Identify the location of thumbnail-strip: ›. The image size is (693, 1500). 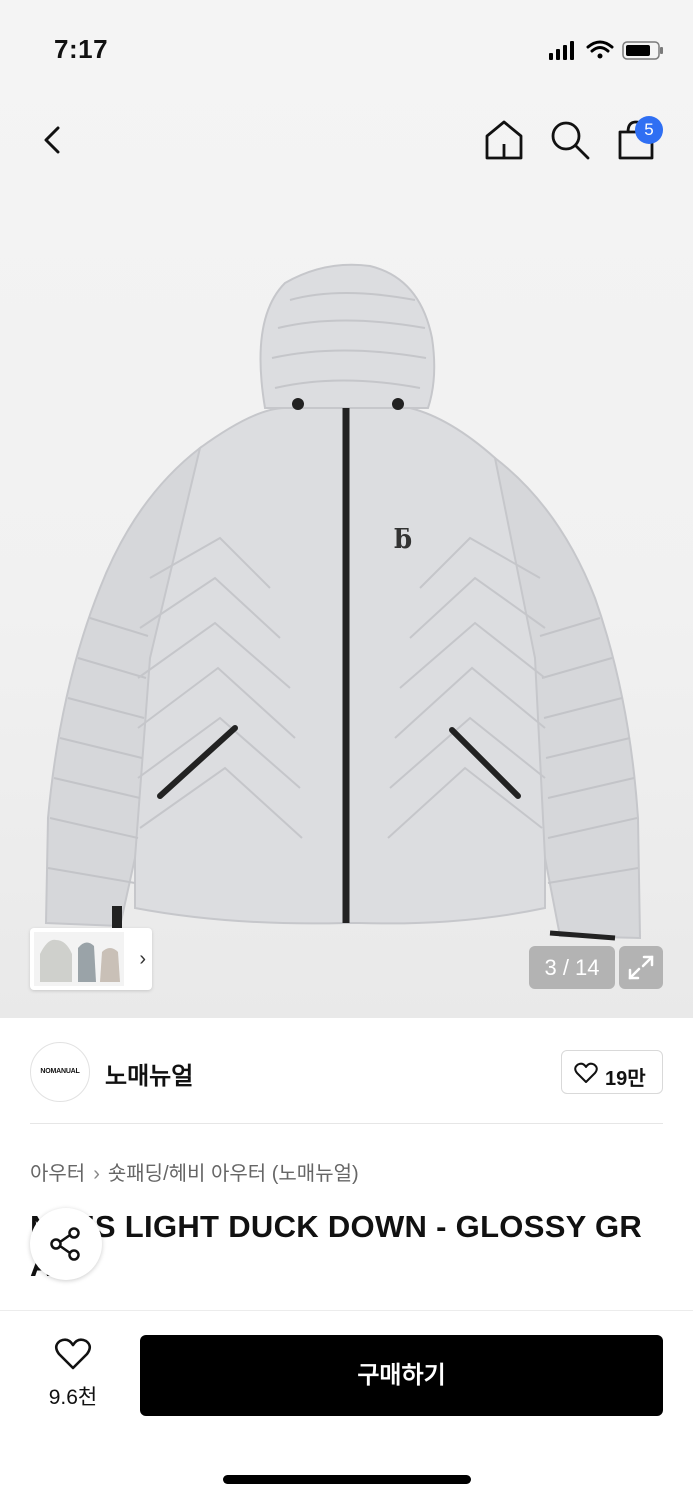
(91, 959).